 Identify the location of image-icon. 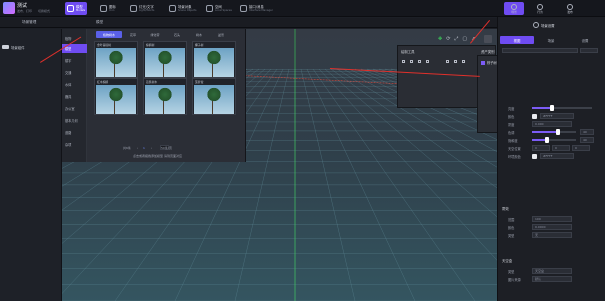
(103, 8).